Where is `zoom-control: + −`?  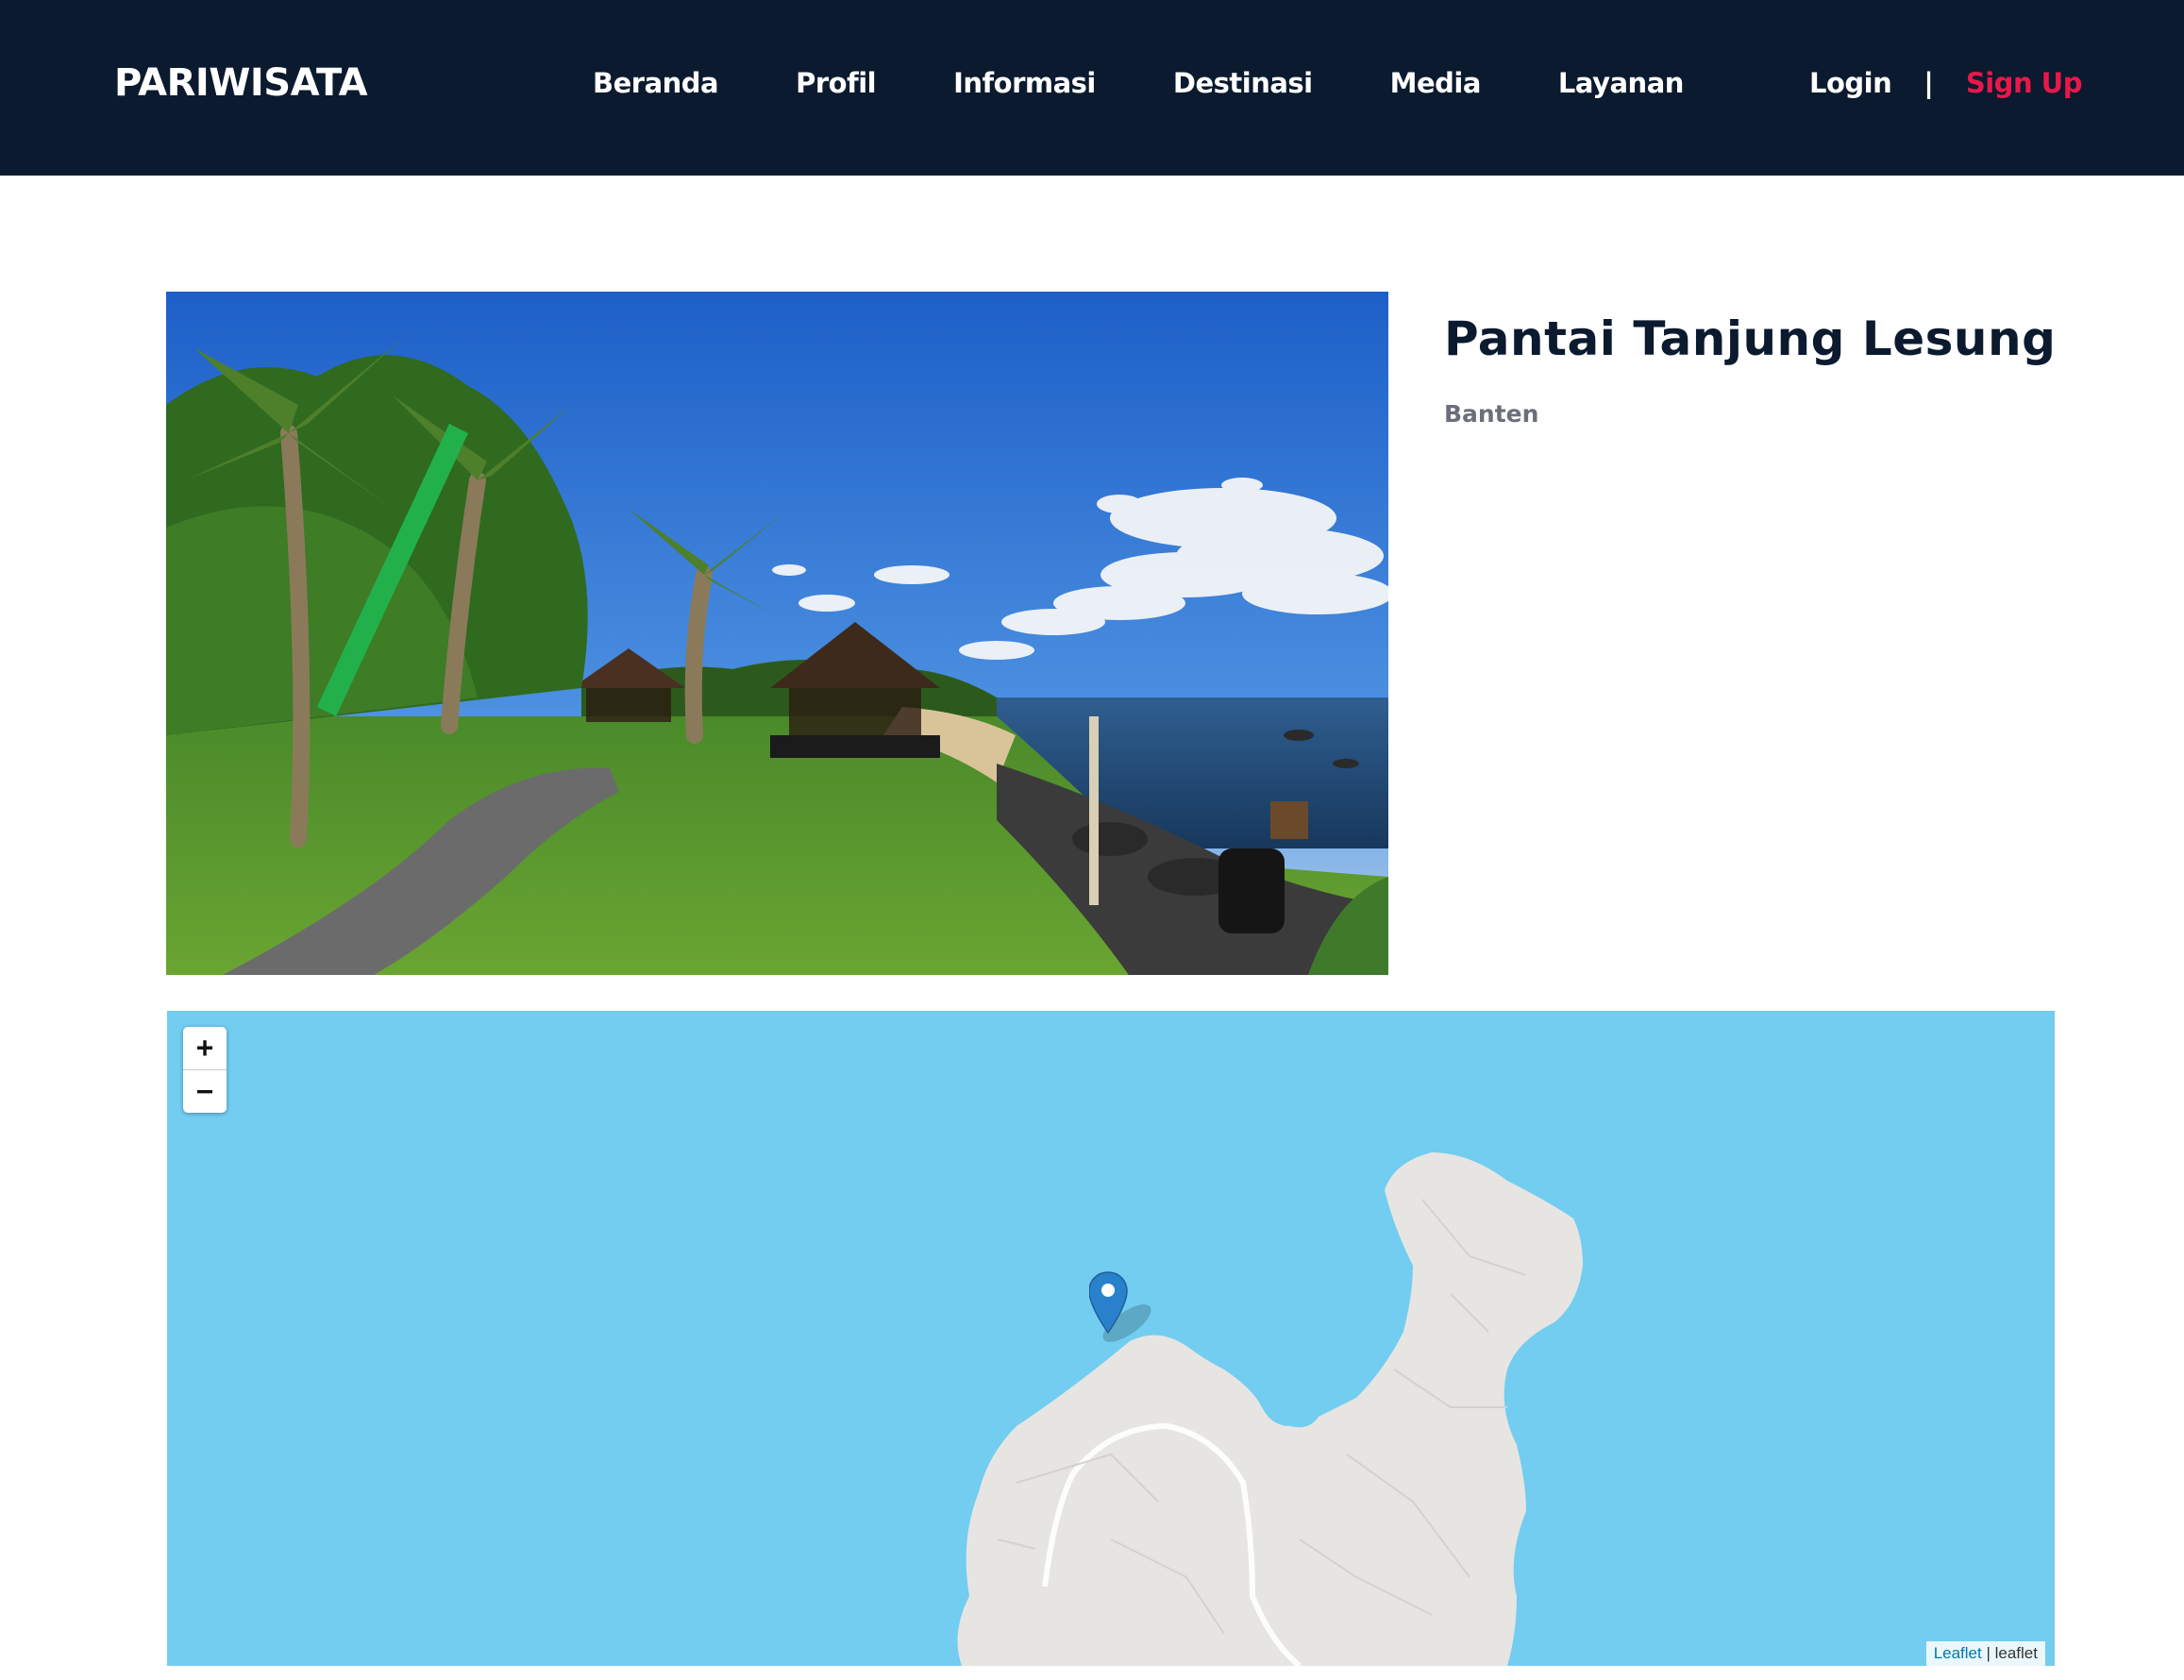 zoom-control: + − is located at coordinates (205, 1070).